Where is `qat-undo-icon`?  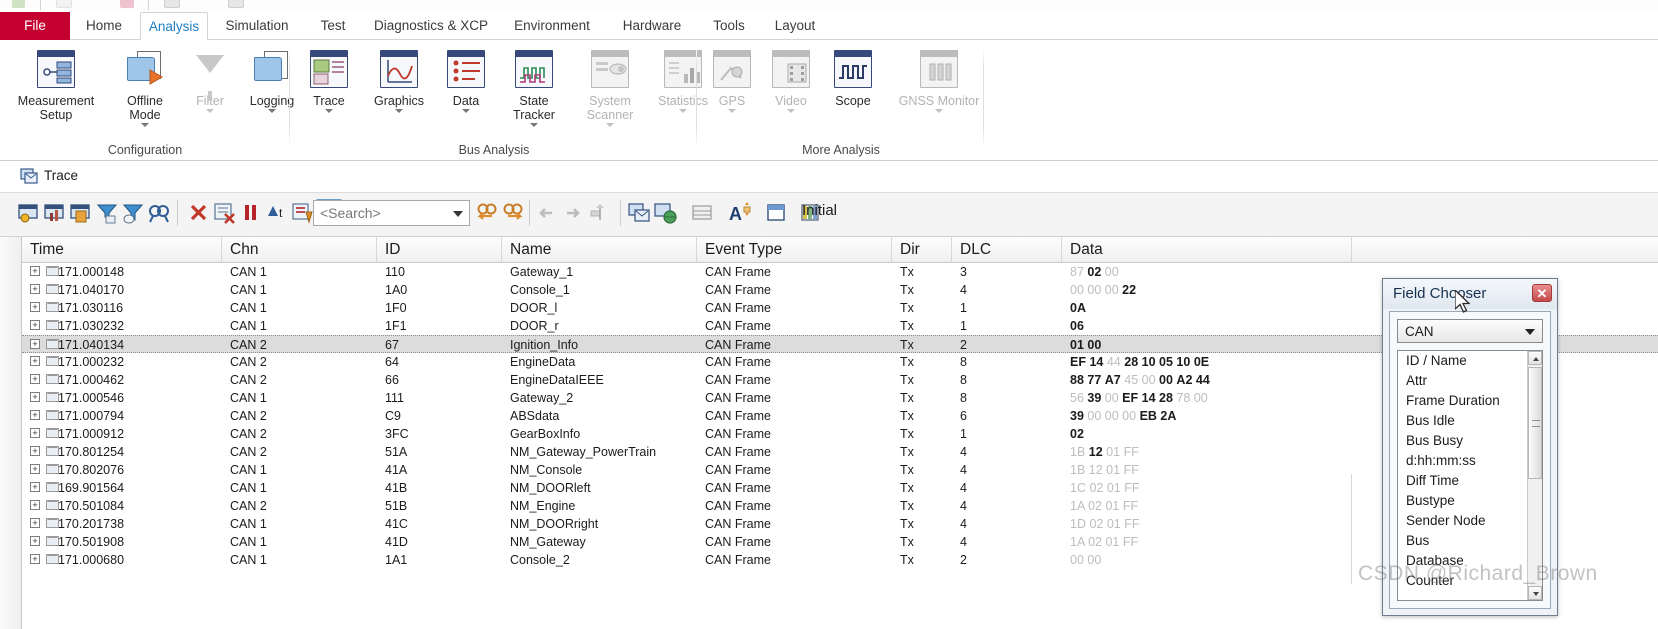 qat-undo-icon is located at coordinates (64, 4).